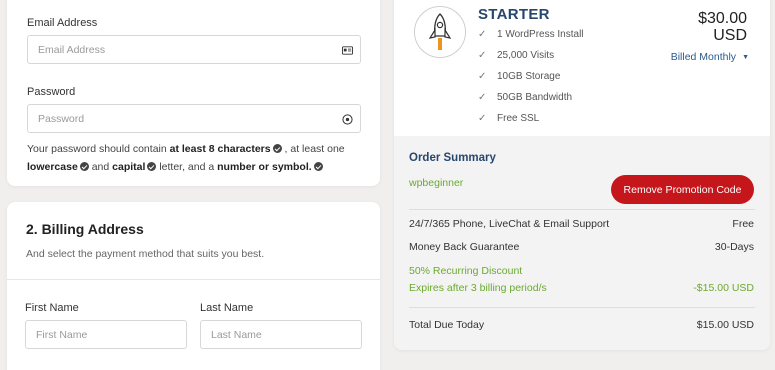 Image resolution: width=775 pixels, height=370 pixels. What do you see at coordinates (581, 247) in the screenshot?
I see `summary-row: Money Back Guarantee 30-Days` at bounding box center [581, 247].